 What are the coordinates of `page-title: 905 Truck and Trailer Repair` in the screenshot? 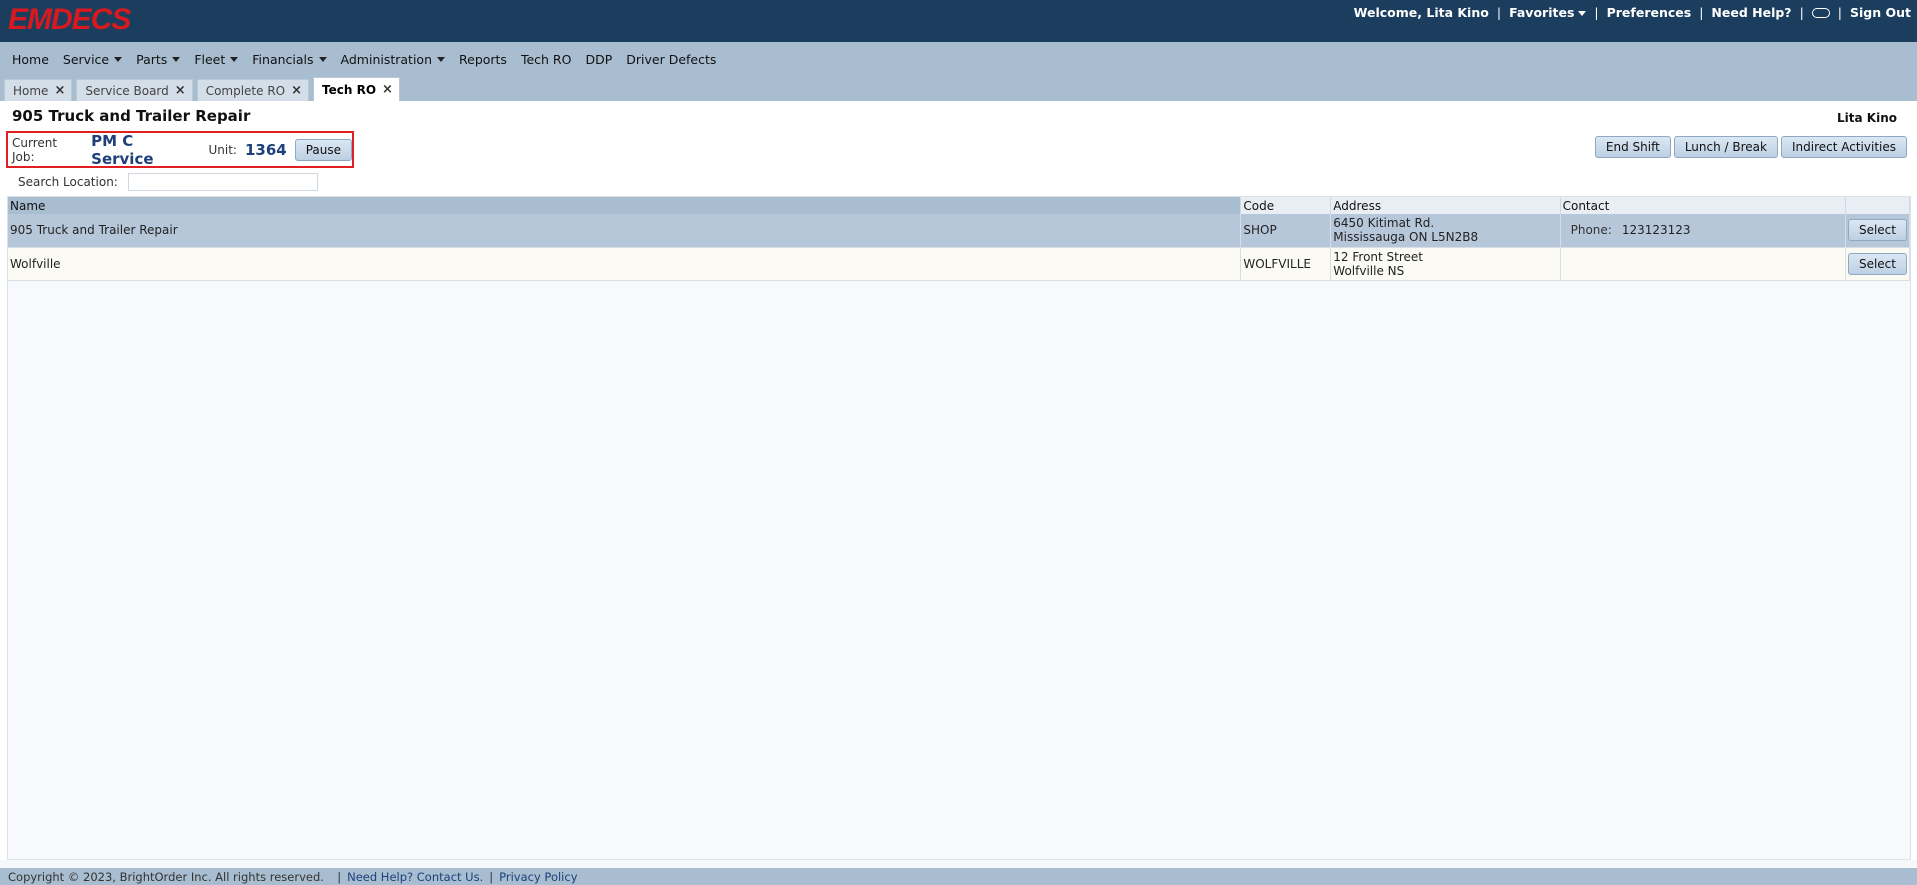 It's located at (131, 116).